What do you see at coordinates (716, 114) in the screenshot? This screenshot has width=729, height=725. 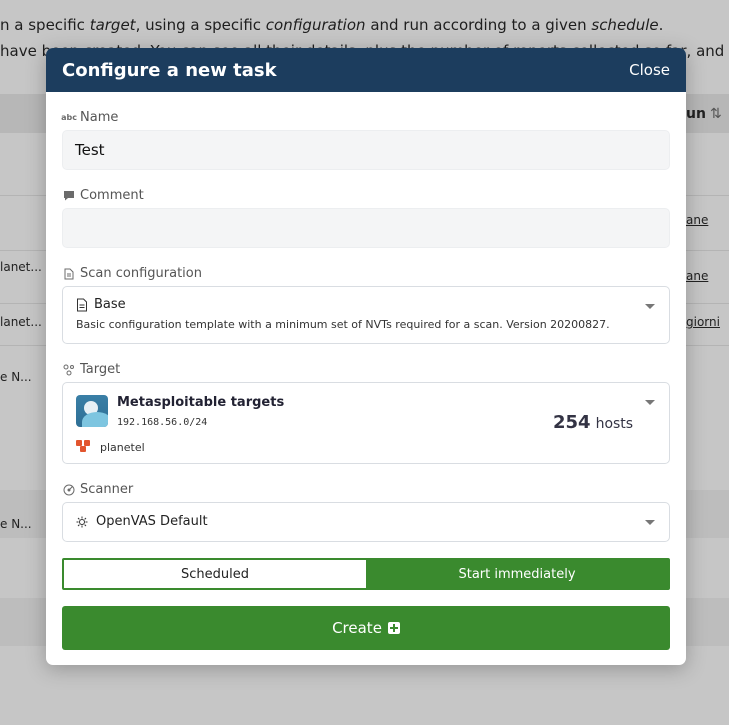 I see `sort-icon: ⇅` at bounding box center [716, 114].